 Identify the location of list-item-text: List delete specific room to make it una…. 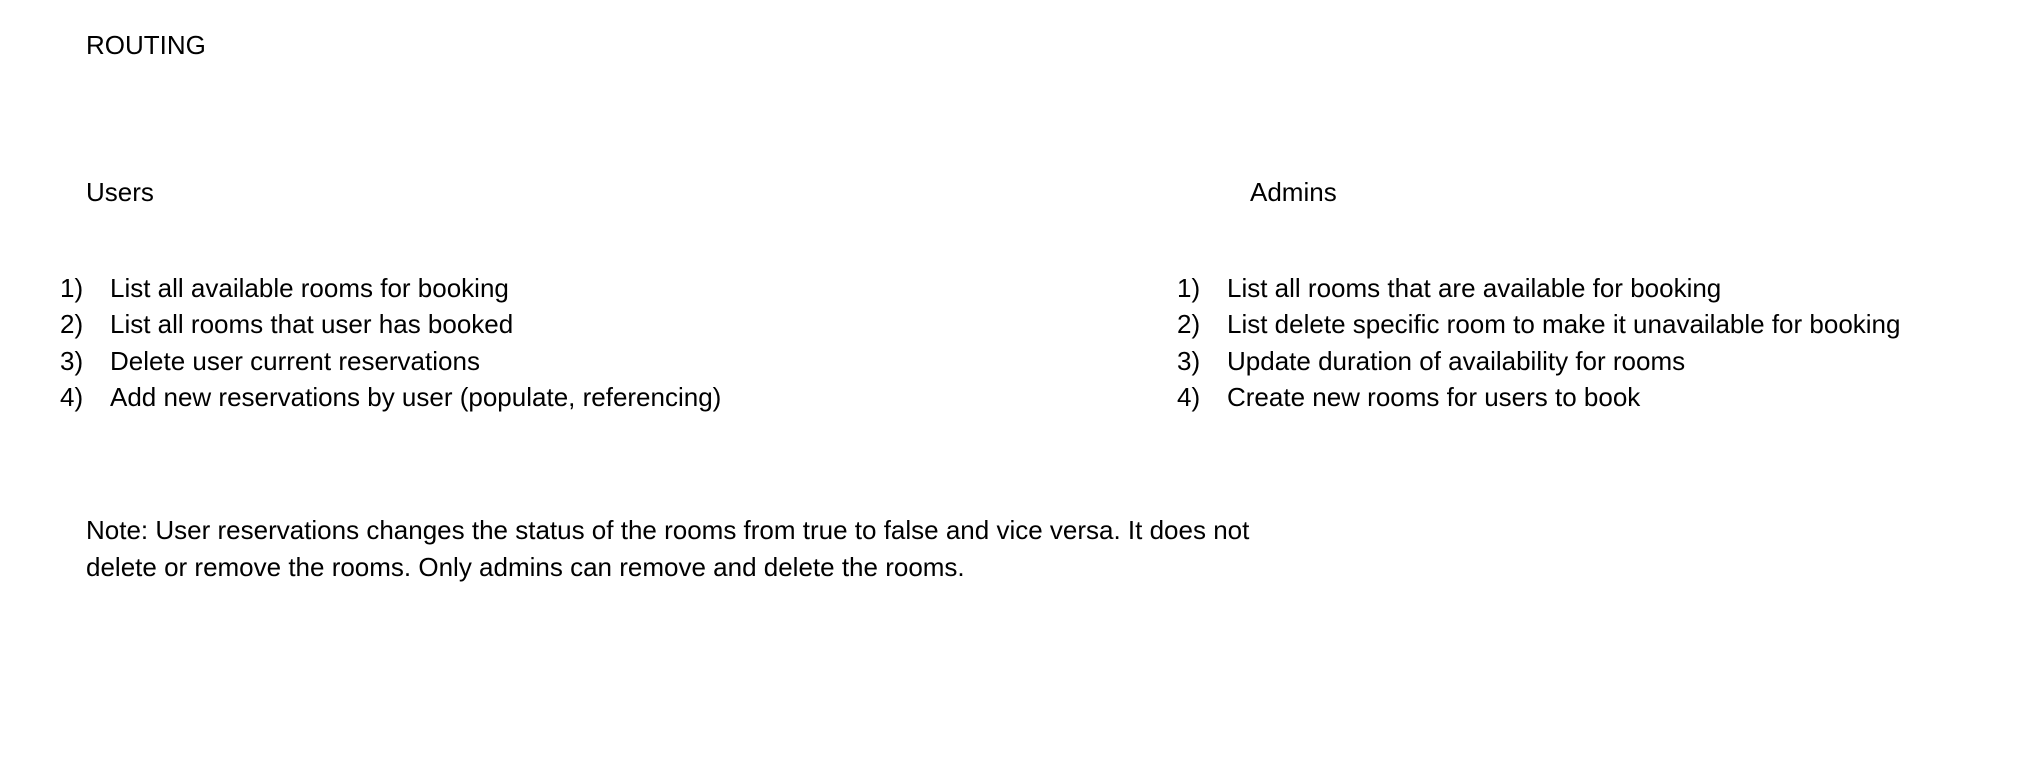
(1564, 324).